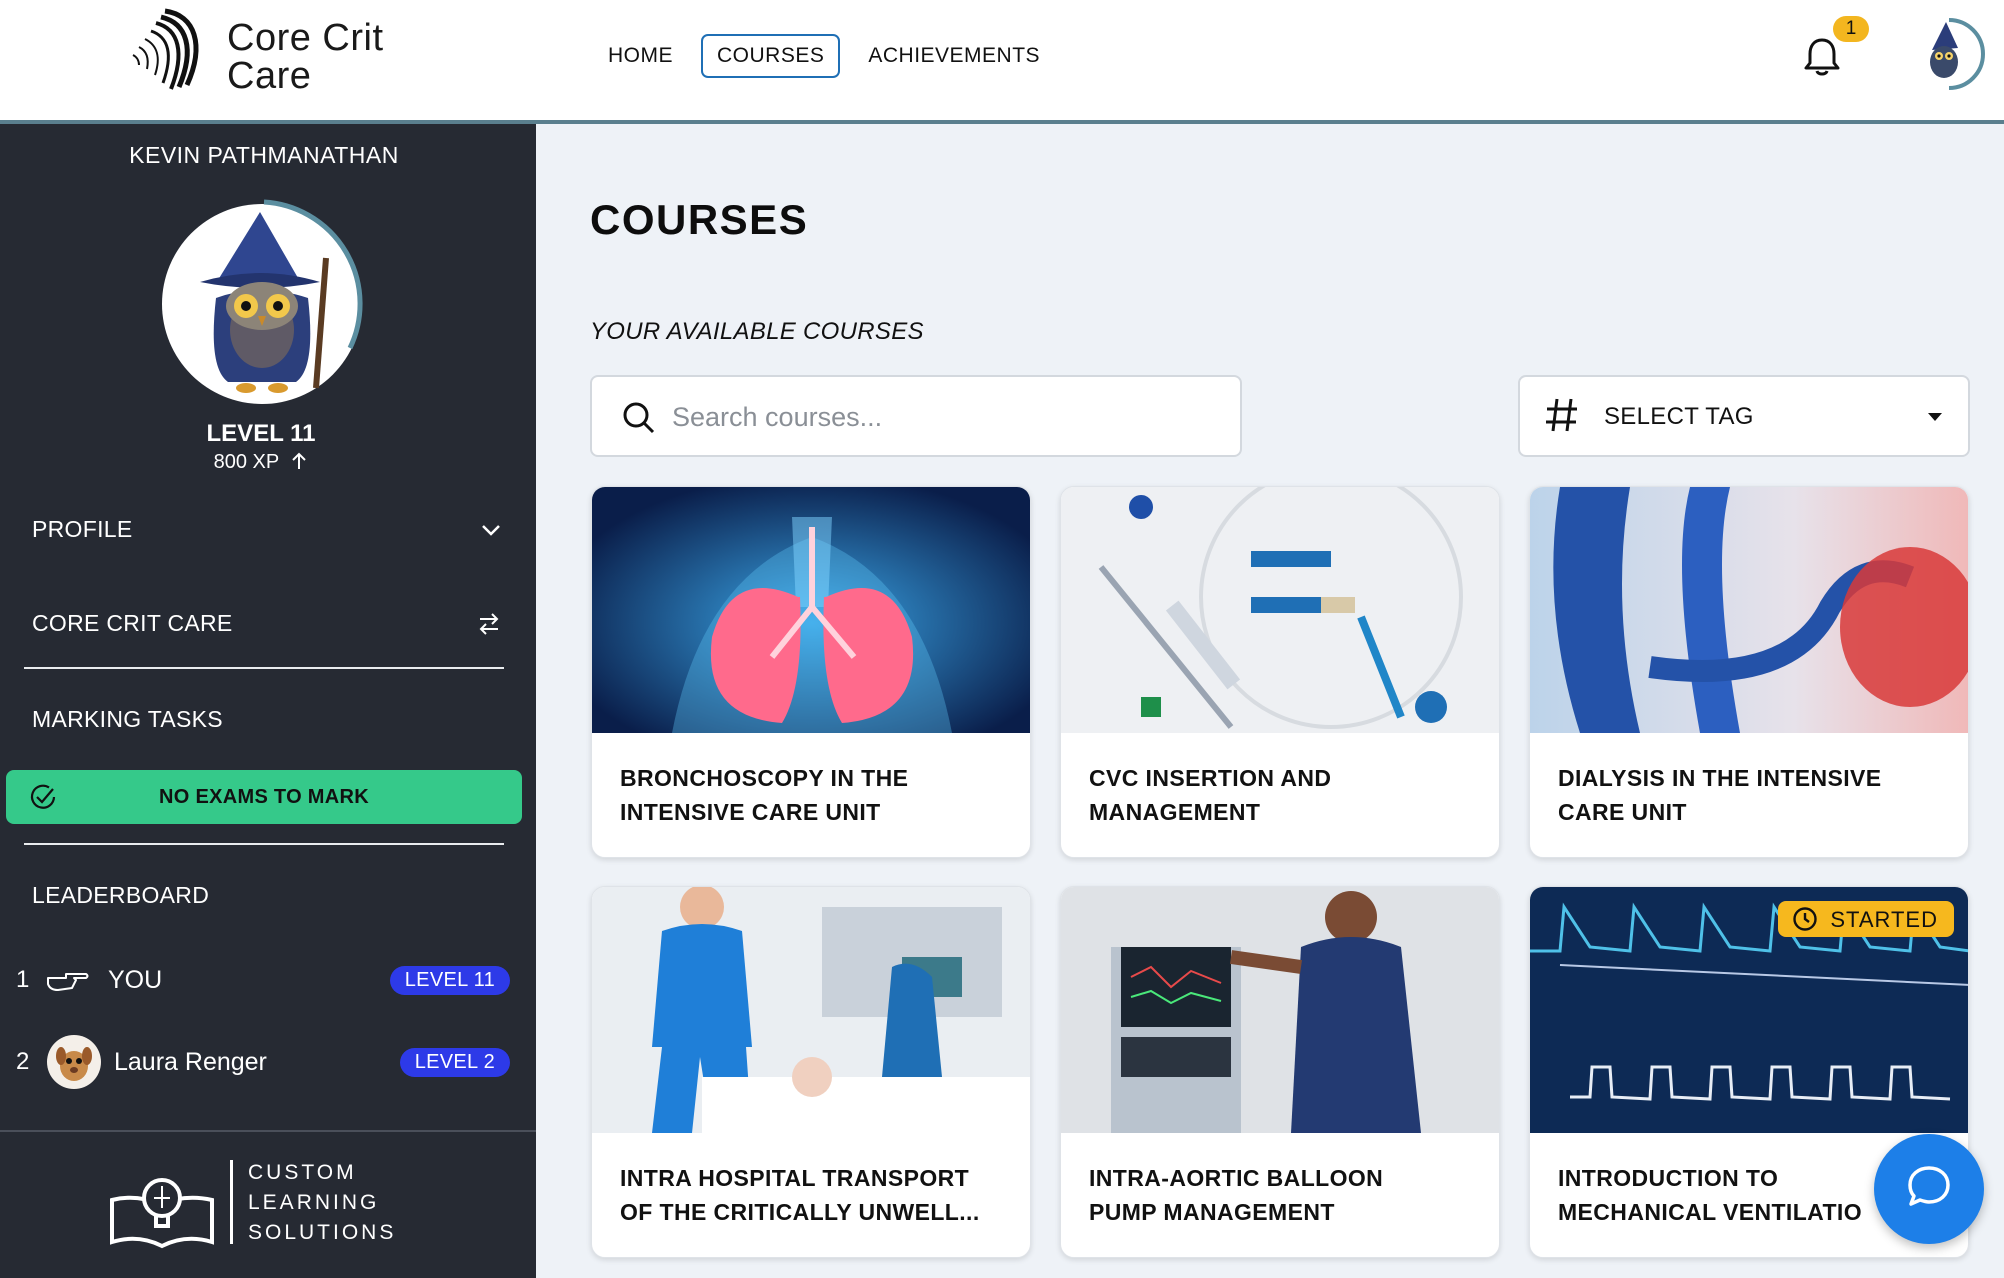 The width and height of the screenshot is (2004, 1278). I want to click on leaderboard-row: 1 YOU LEVEL 11, so click(263, 980).